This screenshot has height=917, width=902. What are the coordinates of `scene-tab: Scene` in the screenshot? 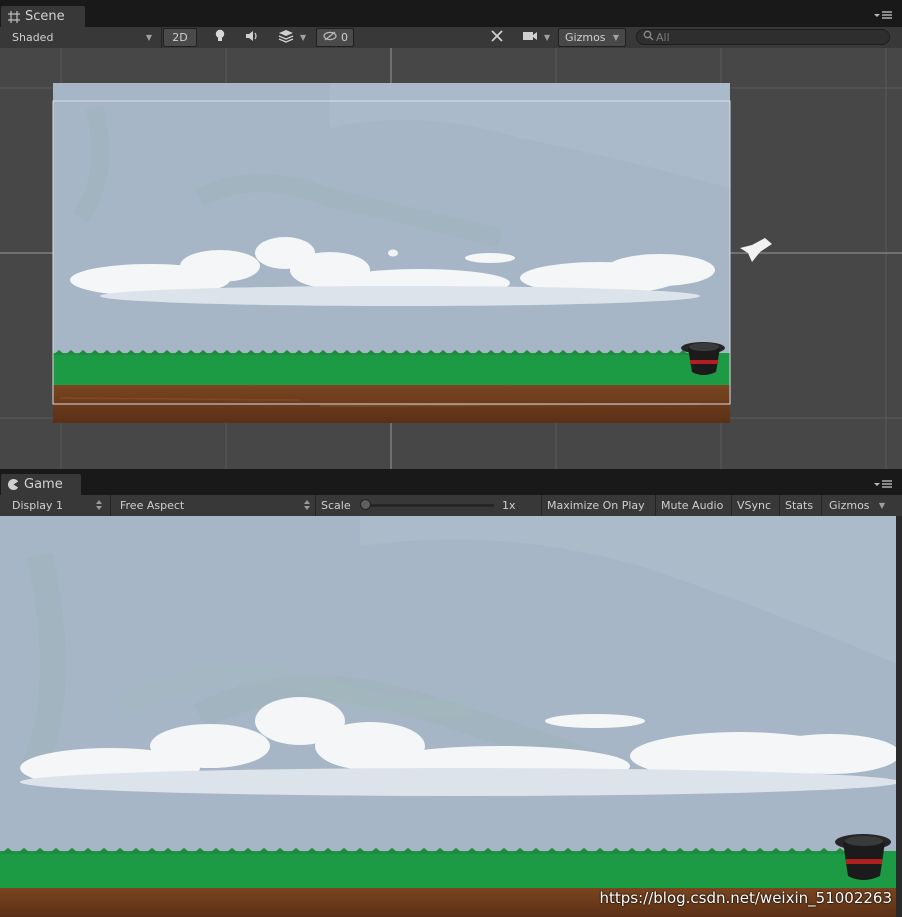 It's located at (43, 16).